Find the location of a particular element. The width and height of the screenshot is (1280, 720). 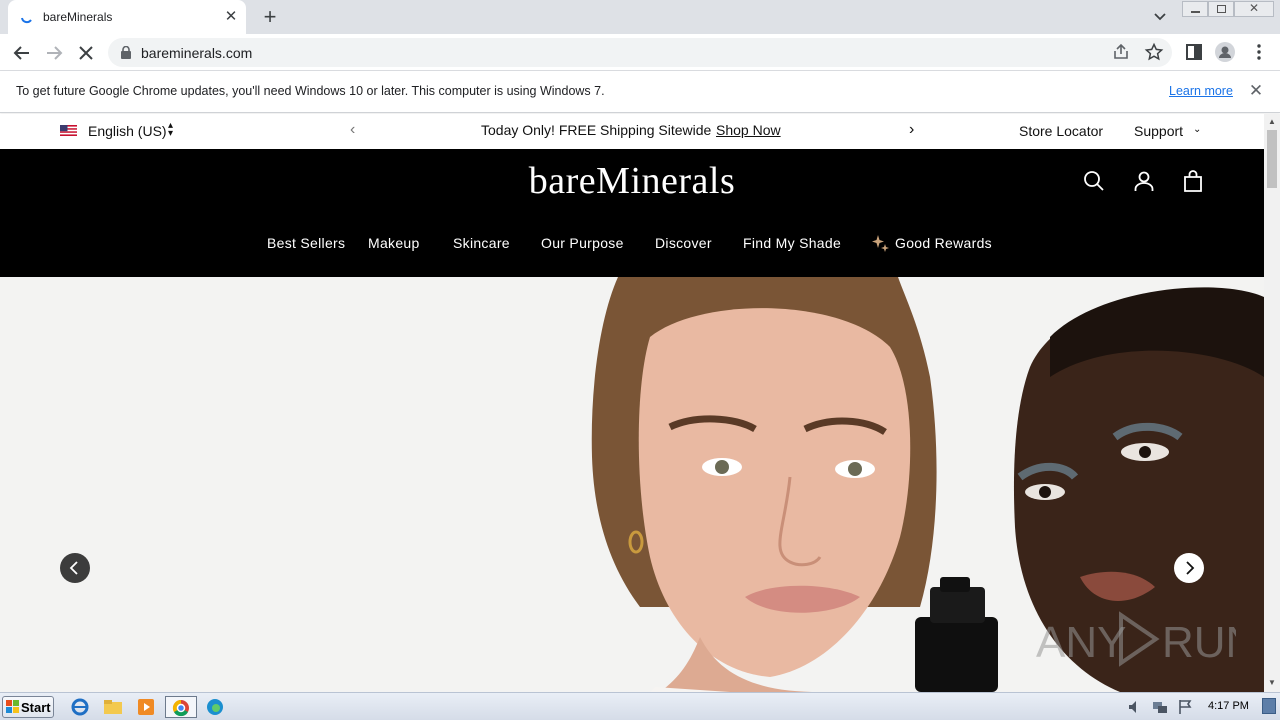

tab-search-chevron-icon is located at coordinates (1160, 17).